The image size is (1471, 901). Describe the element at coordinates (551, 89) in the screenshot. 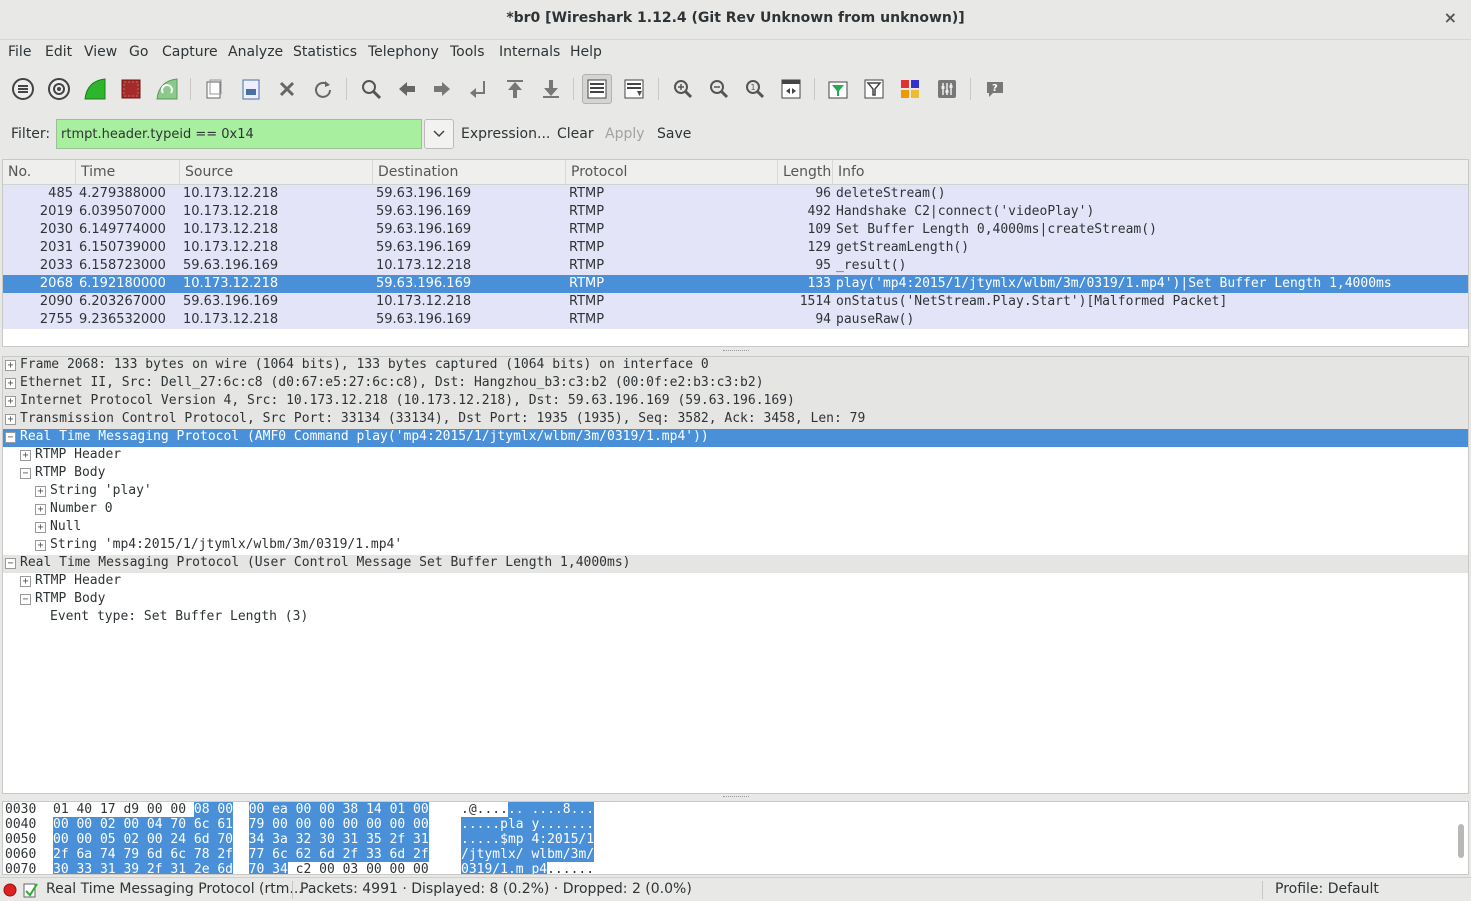

I see `go-last-icon` at that location.